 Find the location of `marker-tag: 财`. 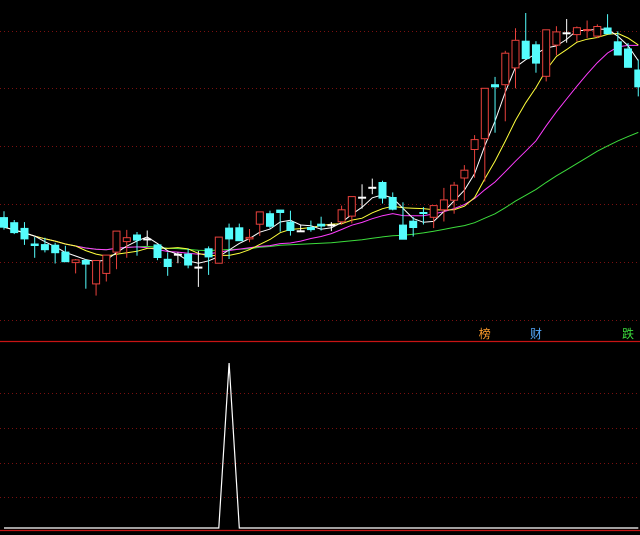

marker-tag: 财 is located at coordinates (536, 334).